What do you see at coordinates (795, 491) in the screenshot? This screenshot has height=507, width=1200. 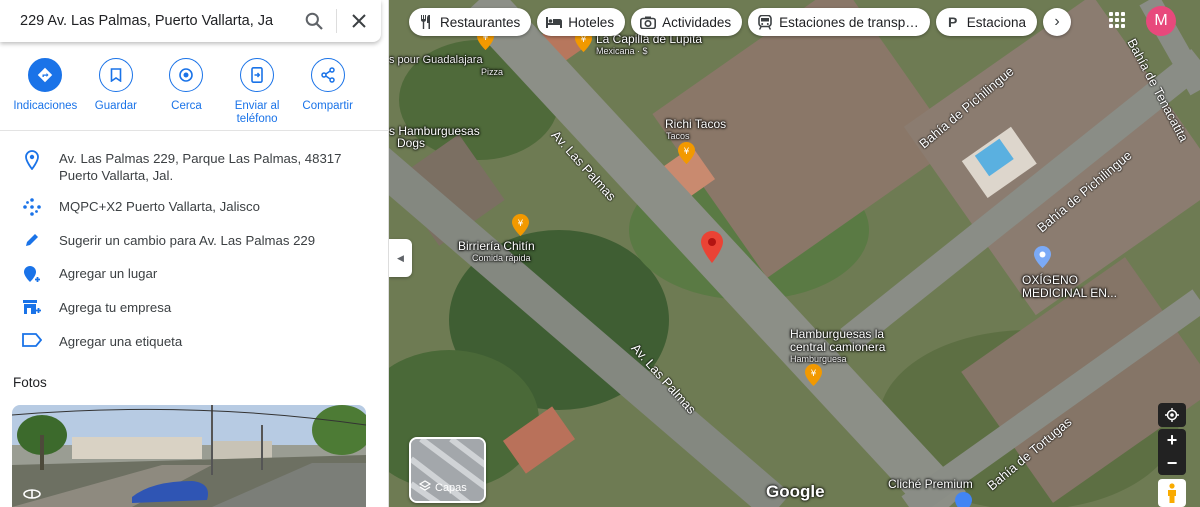 I see `google-logo: Google` at bounding box center [795, 491].